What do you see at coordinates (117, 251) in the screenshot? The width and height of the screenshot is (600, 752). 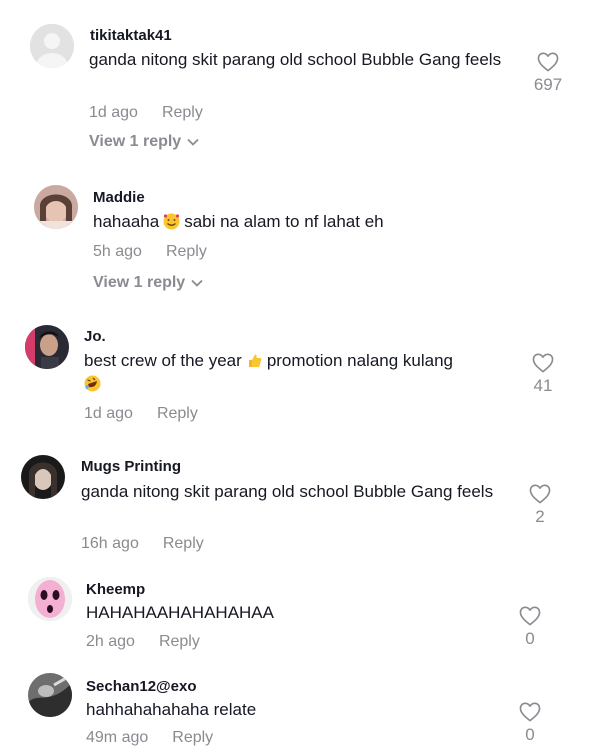 I see `comment-time: 5h ago` at bounding box center [117, 251].